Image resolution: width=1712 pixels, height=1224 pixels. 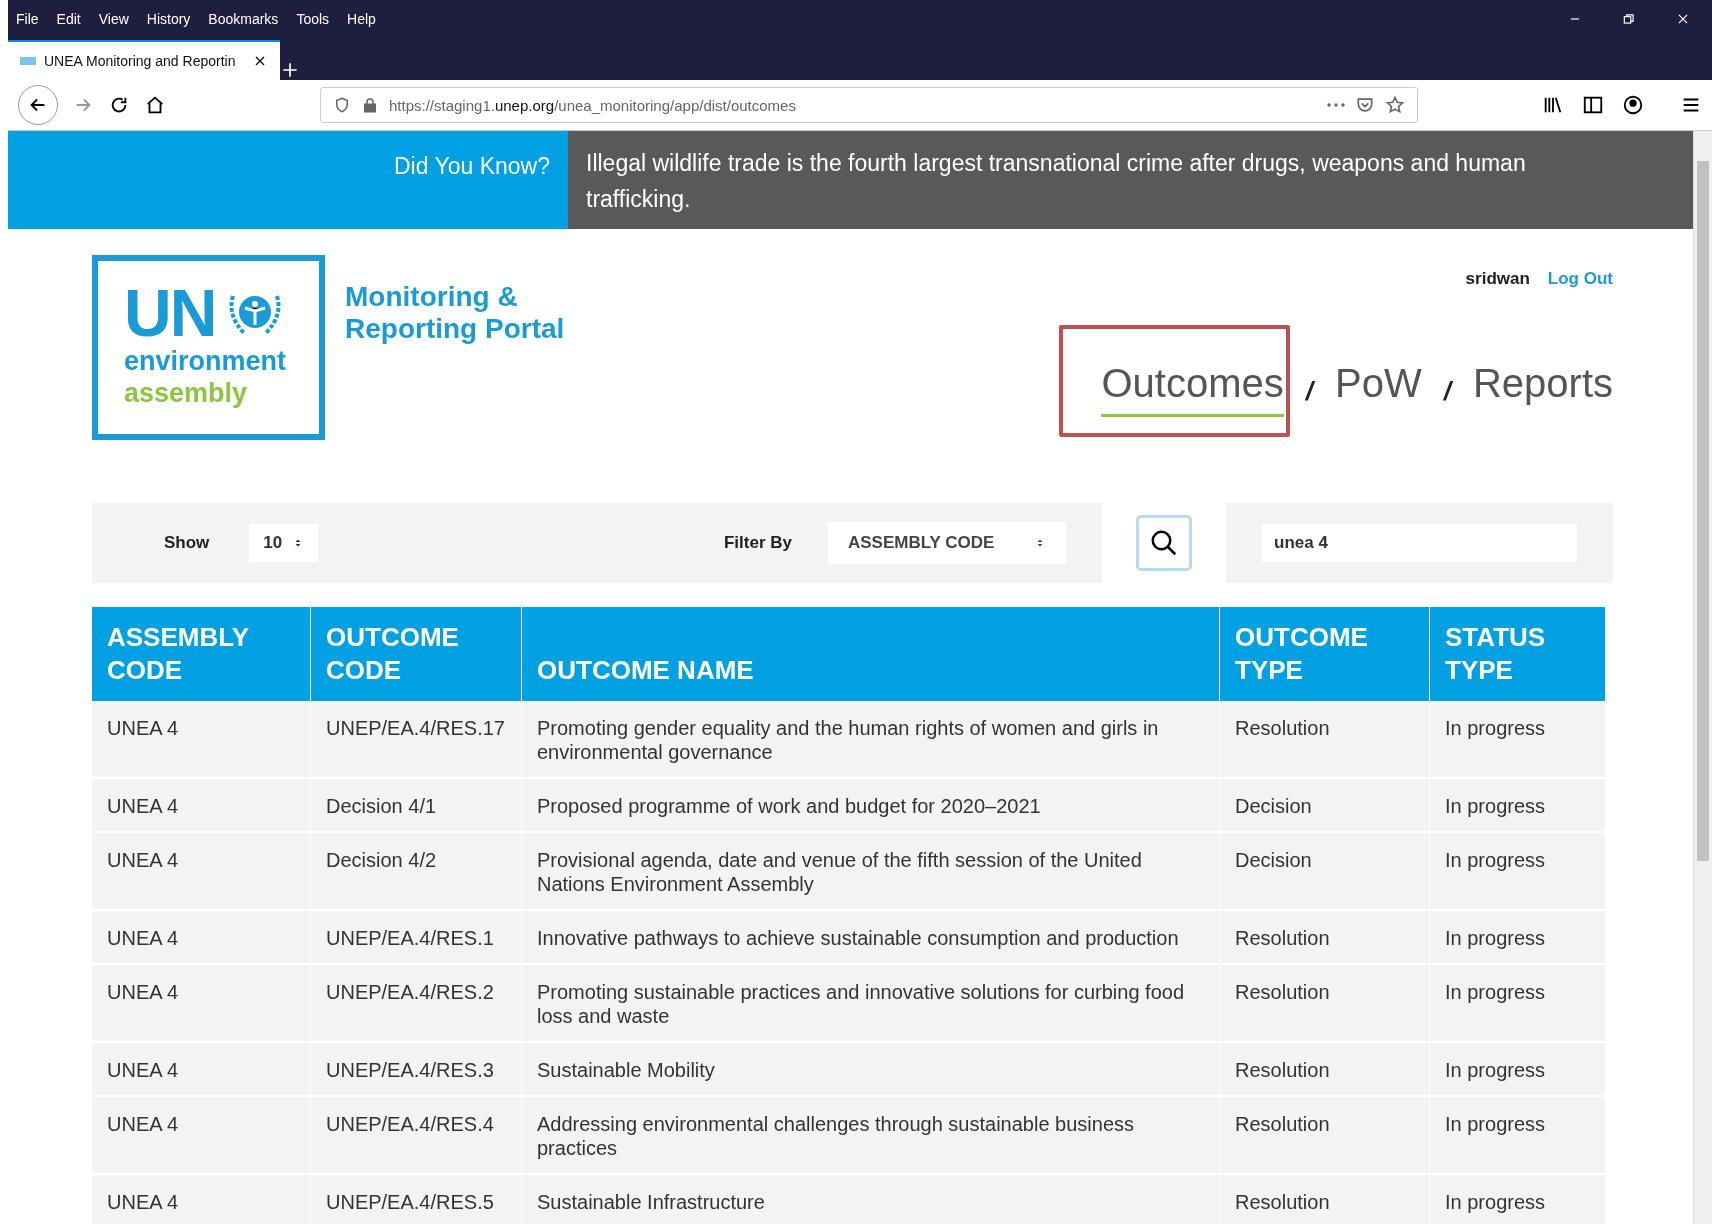 I want to click on close-button, so click(x=1683, y=19).